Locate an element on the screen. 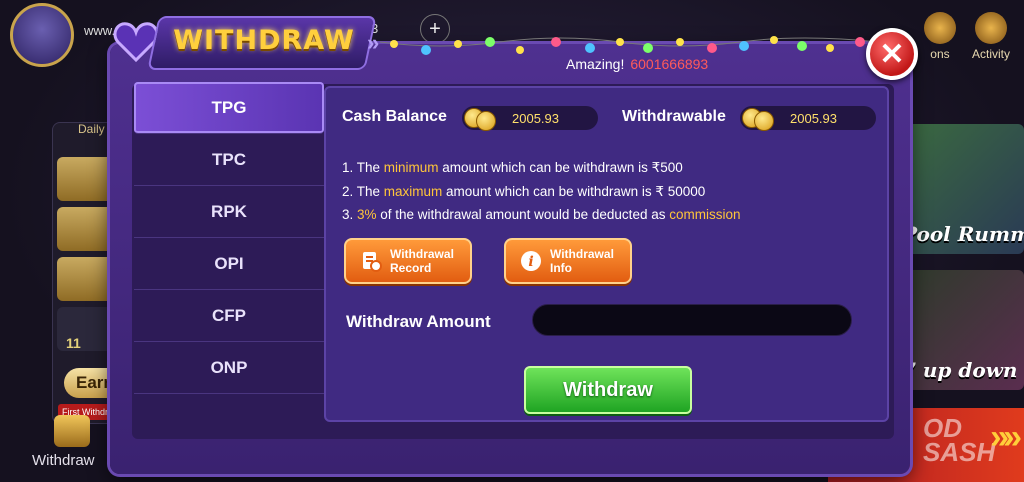 The width and height of the screenshot is (1024, 482). close-icon: ✕ is located at coordinates (892, 54).